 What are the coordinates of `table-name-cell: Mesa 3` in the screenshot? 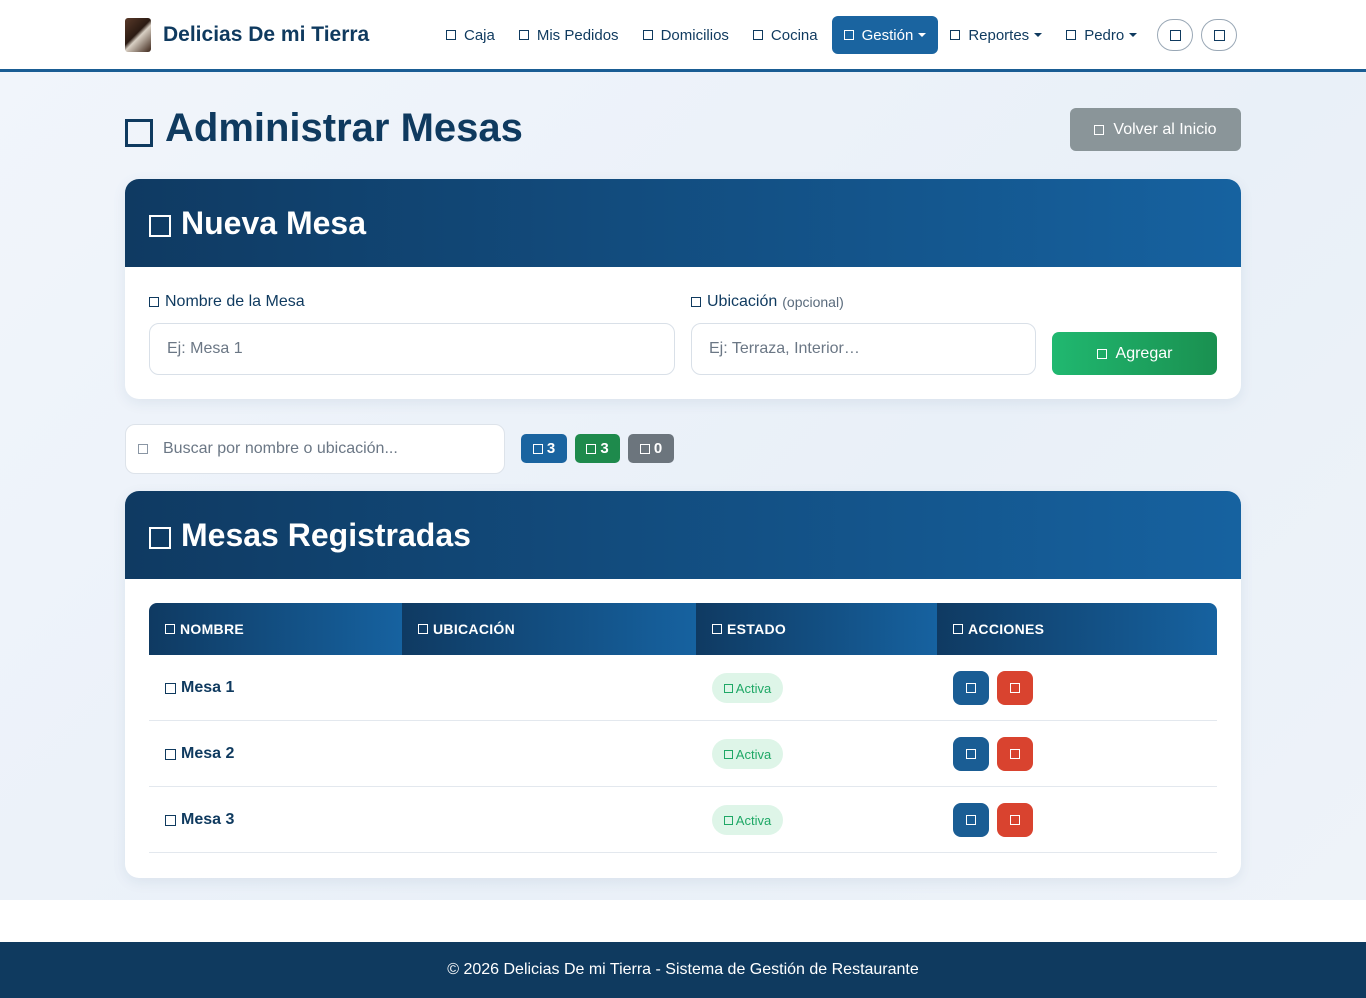 It's located at (199, 820).